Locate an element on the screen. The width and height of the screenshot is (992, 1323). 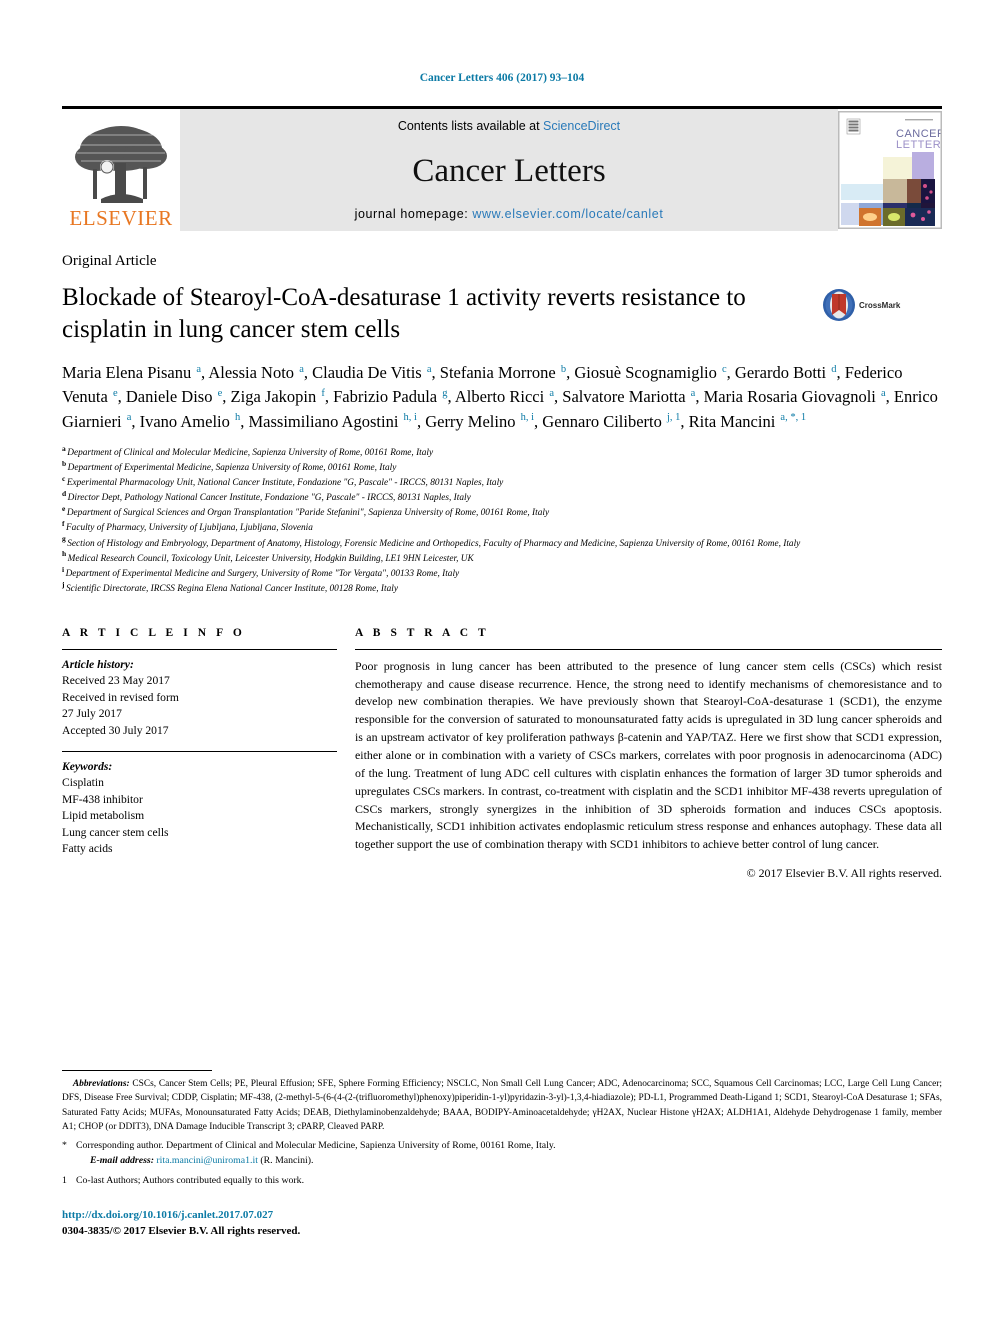
email-label: E-mail address: is located at coordinates (122, 1161).